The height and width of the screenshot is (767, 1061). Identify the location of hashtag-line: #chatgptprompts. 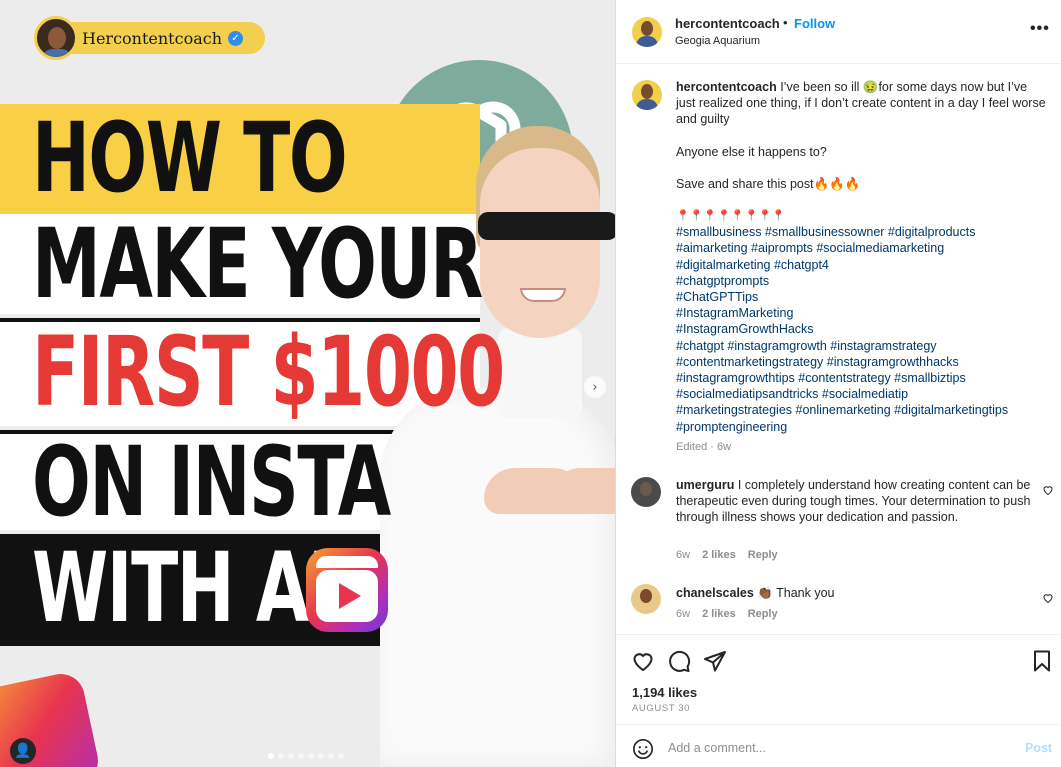
(861, 281).